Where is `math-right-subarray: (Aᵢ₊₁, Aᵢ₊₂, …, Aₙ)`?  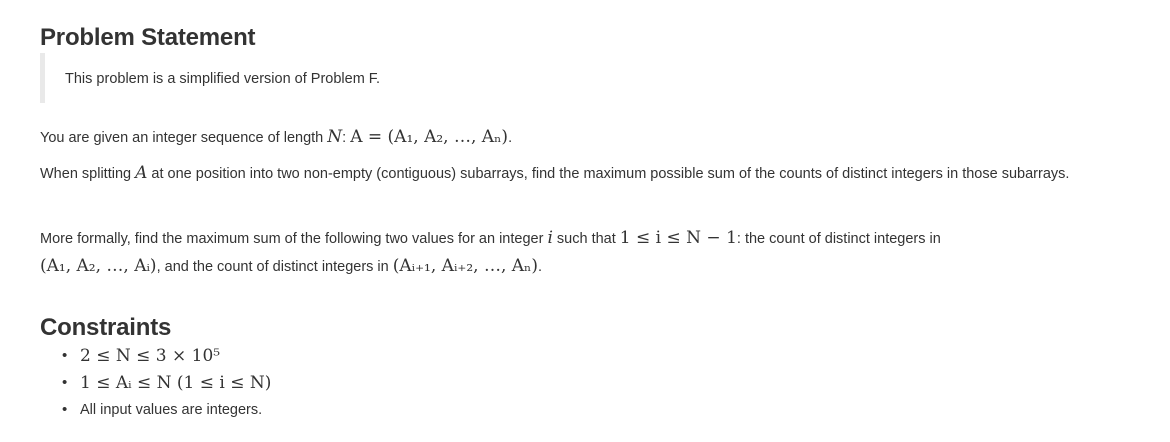
math-right-subarray: (Aᵢ₊₁, Aᵢ₊₂, …, Aₙ) is located at coordinates (465, 266).